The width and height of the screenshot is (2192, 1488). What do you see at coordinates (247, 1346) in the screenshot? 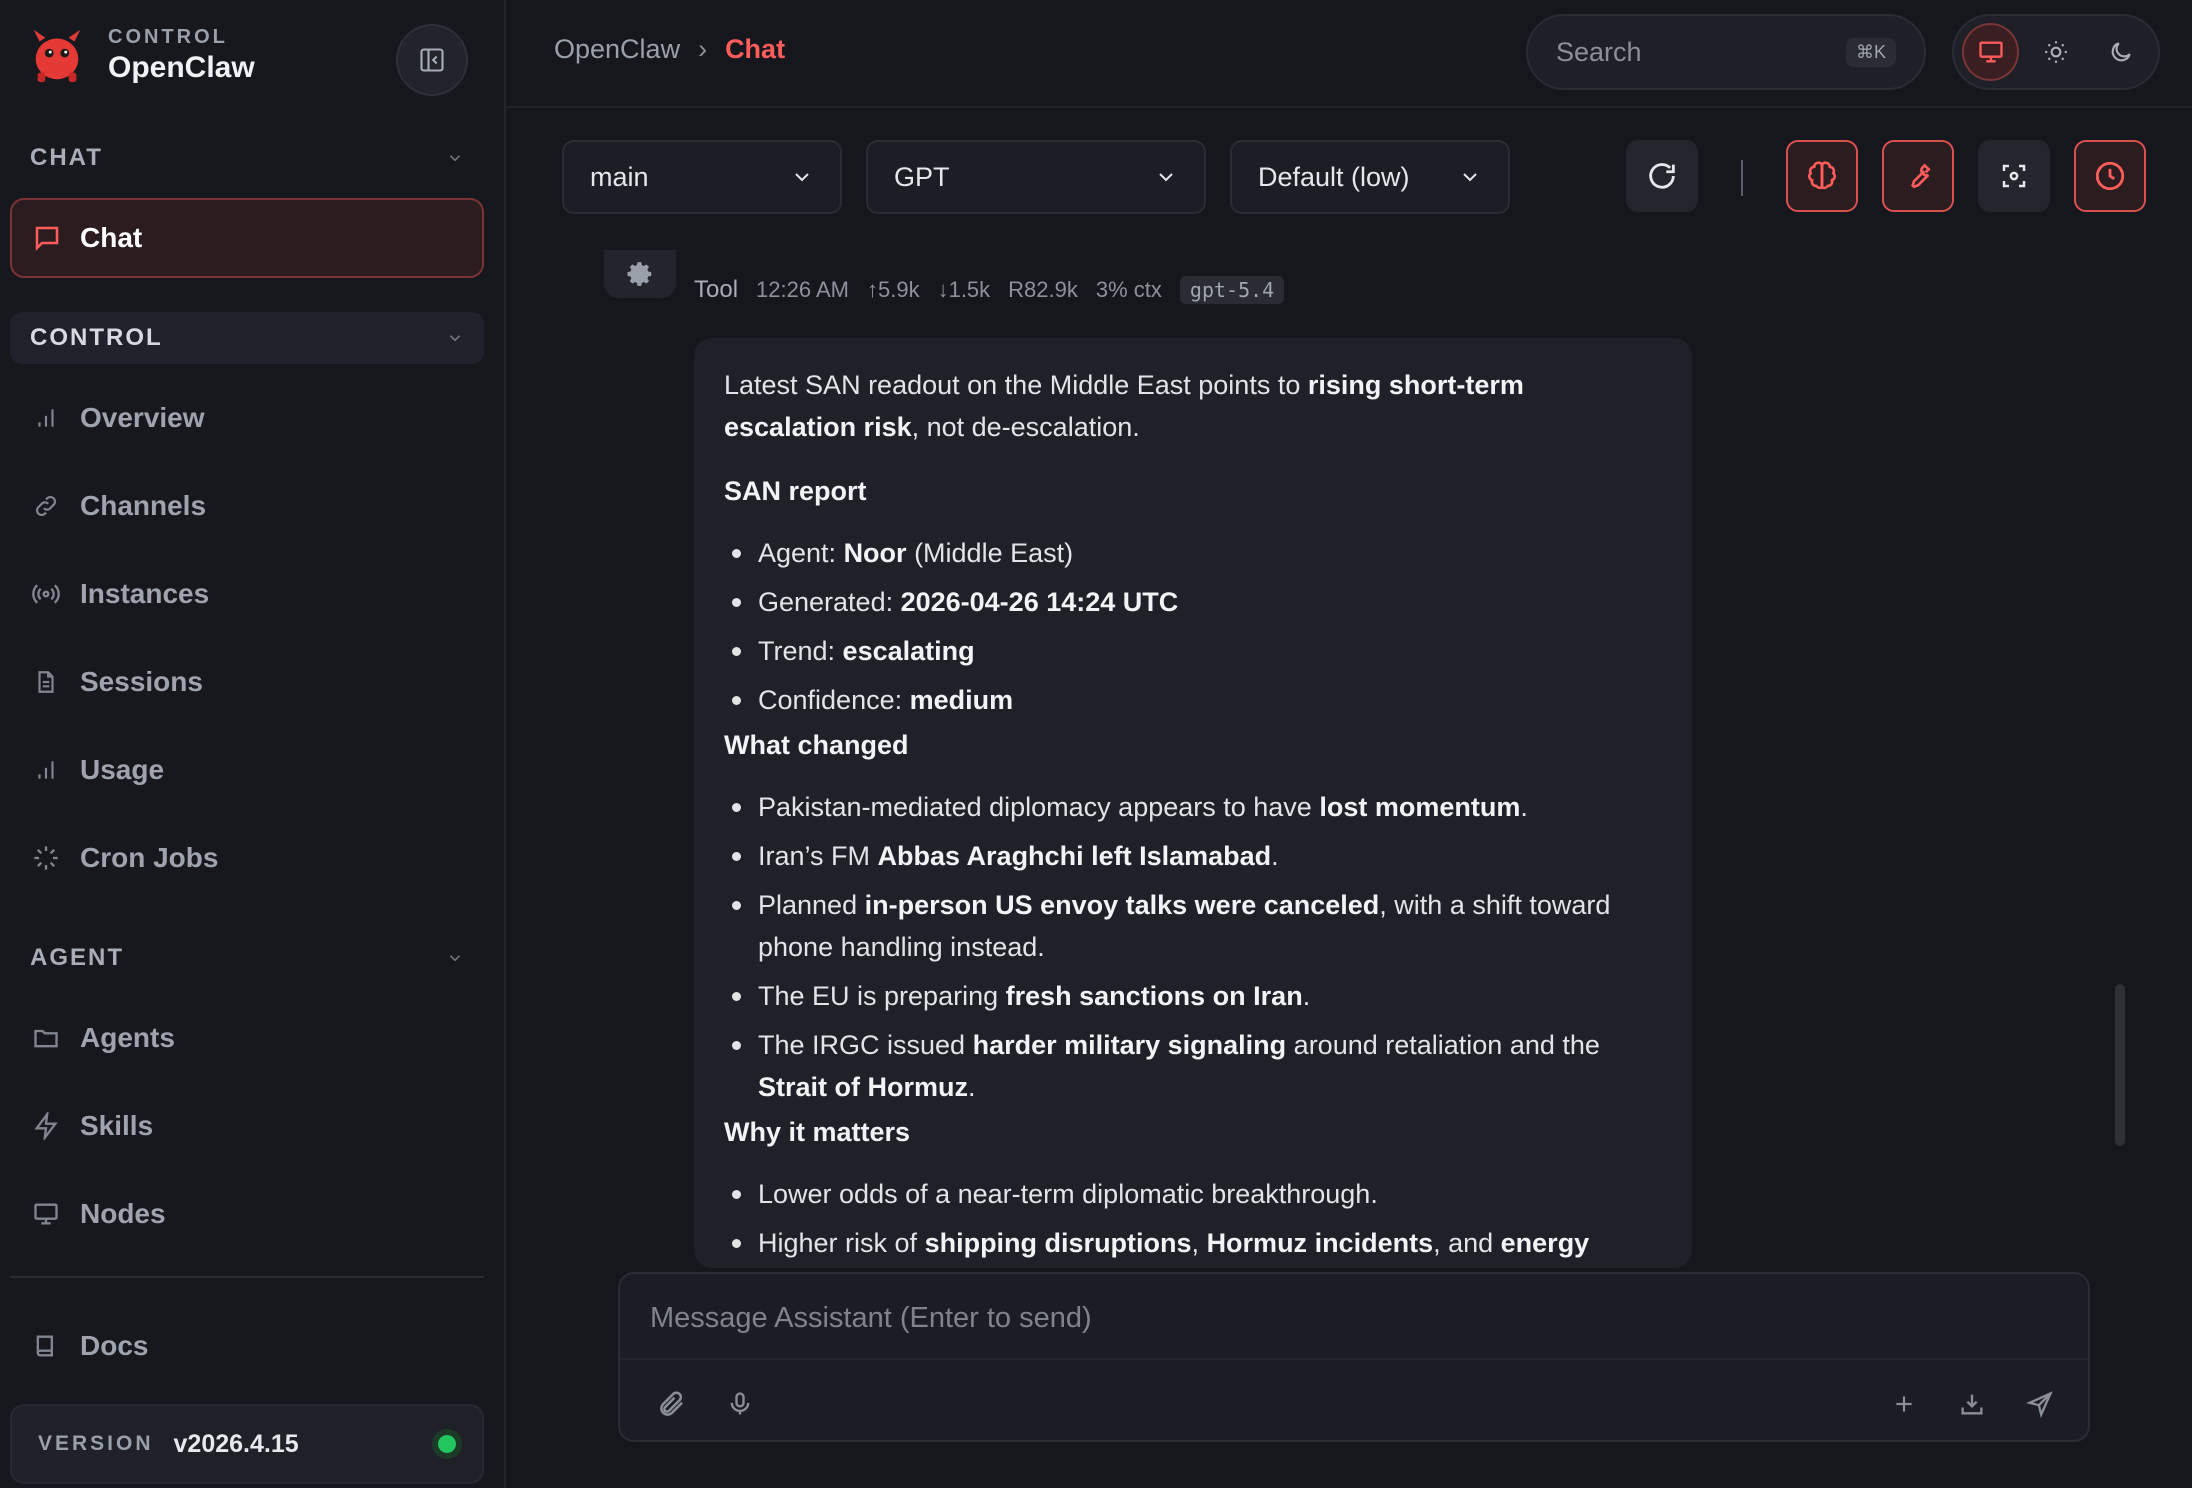
I see `sidebar-item-docs: Docs` at bounding box center [247, 1346].